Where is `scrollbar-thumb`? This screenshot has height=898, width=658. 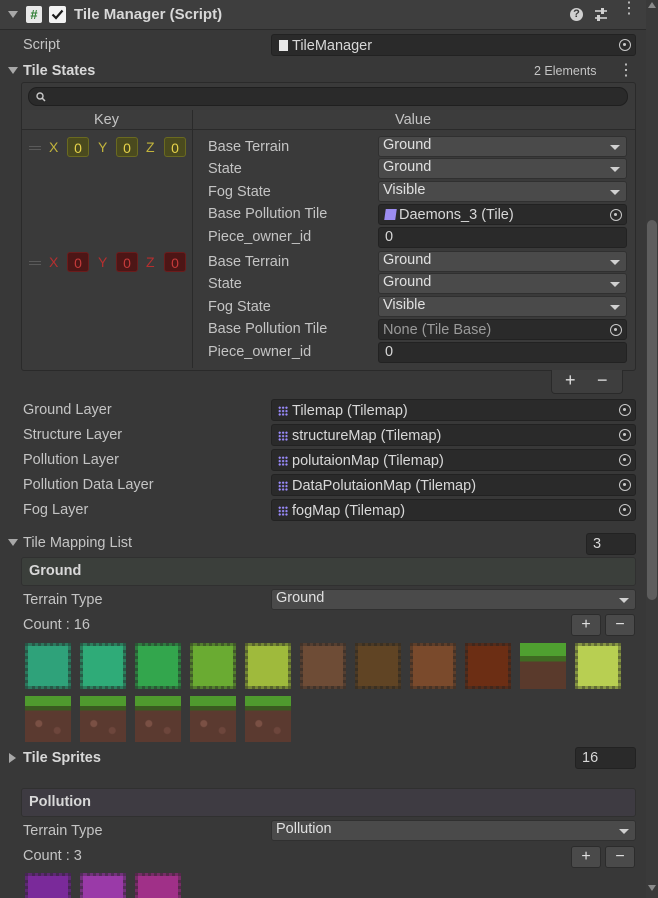 scrollbar-thumb is located at coordinates (652, 410).